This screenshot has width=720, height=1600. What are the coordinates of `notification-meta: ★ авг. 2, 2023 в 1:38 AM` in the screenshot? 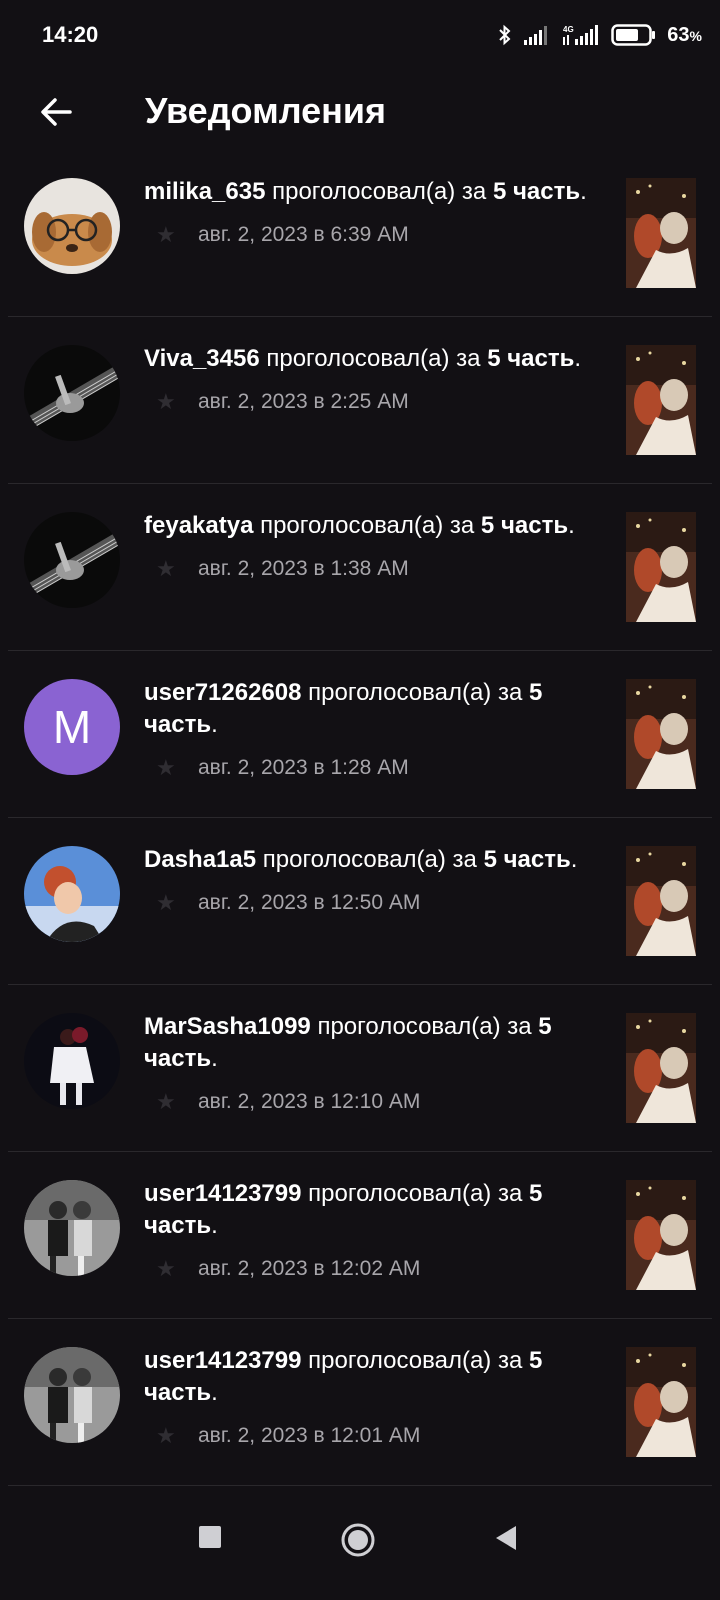 It's located at (374, 569).